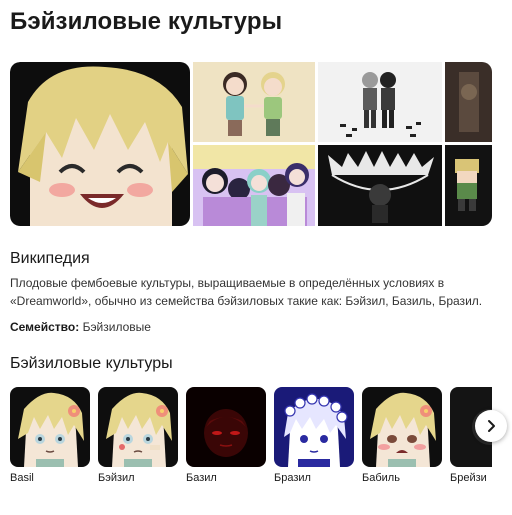 The width and height of the screenshot is (512, 515). I want to click on related-card-bazil: Базил, so click(226, 435).